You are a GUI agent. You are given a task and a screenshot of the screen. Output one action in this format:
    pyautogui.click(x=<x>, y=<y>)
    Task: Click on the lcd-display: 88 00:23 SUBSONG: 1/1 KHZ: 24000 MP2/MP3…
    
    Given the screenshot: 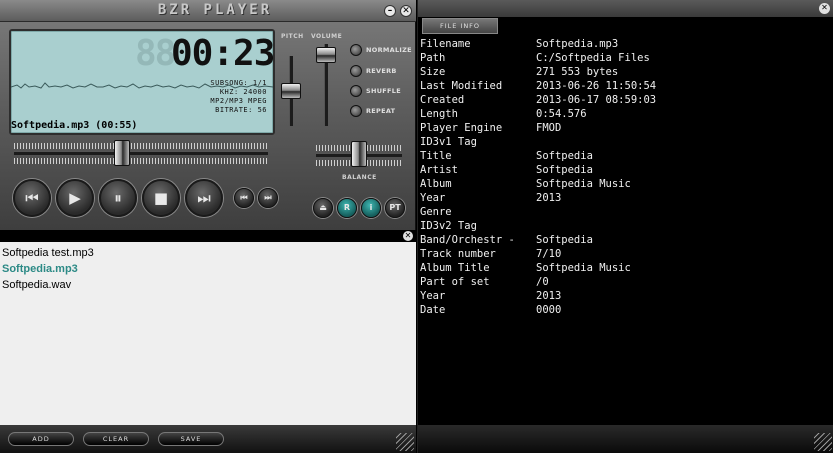 What is the action you would take?
    pyautogui.click(x=142, y=82)
    